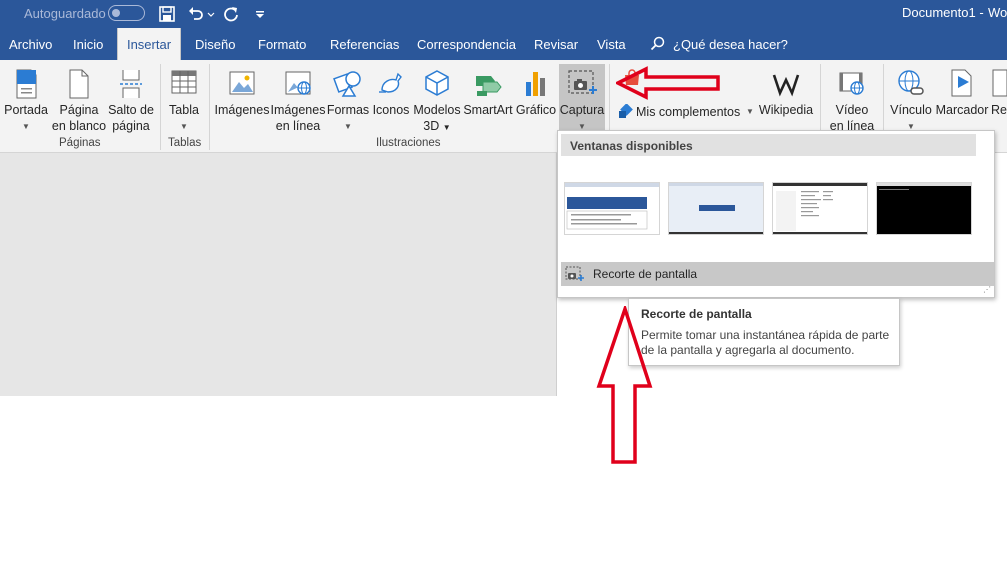  I want to click on modelos-label-line2: 3D, so click(431, 126).